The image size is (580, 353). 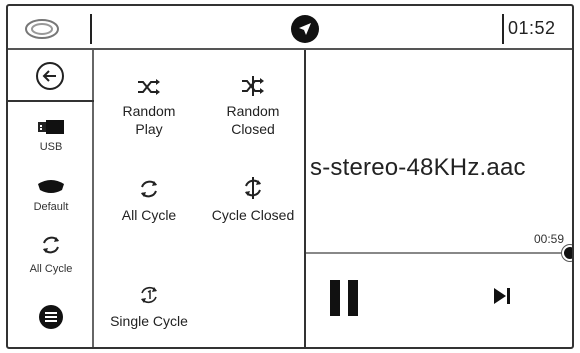 I want to click on all-cycle-icon, so click(x=51, y=245).